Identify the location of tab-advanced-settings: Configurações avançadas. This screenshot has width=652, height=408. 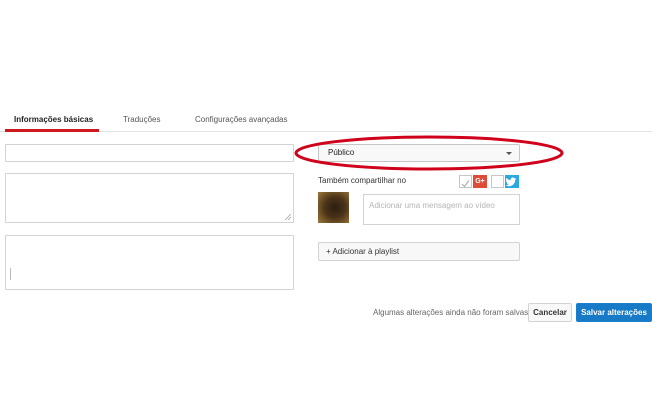
(241, 119).